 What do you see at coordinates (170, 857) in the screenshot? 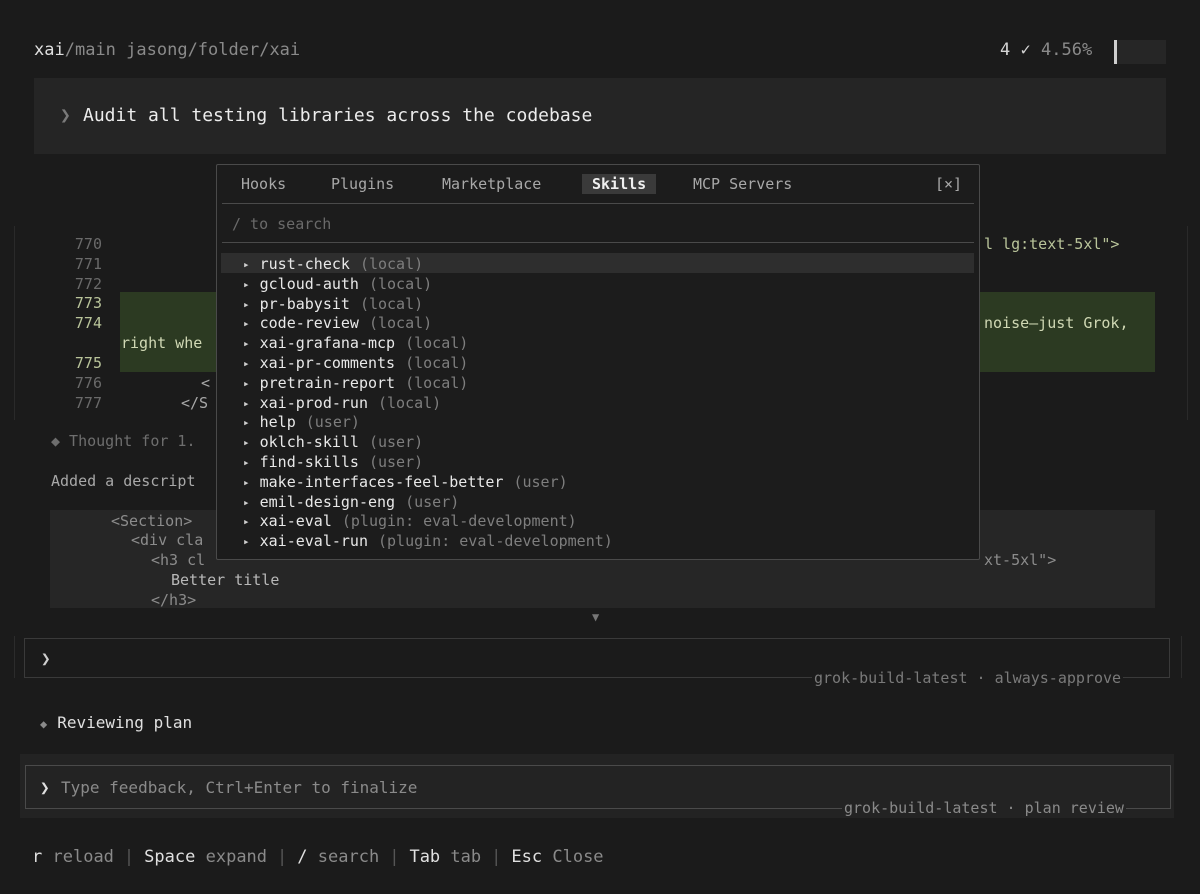
I see `key-space: Space` at bounding box center [170, 857].